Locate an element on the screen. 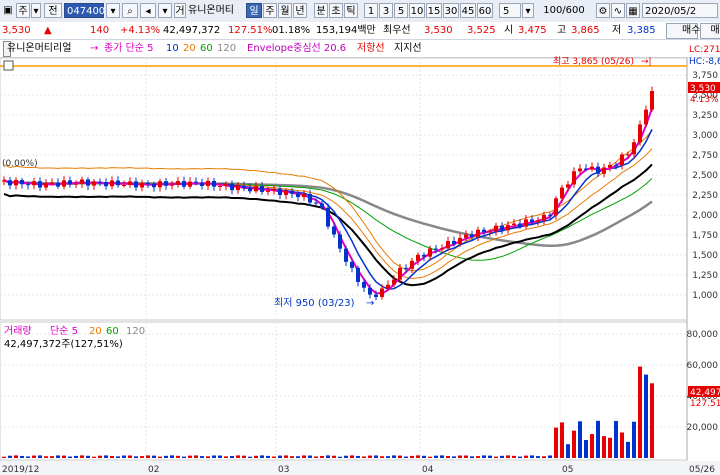 The image size is (720, 475). panel-toggle-icon is located at coordinates (8, 65).